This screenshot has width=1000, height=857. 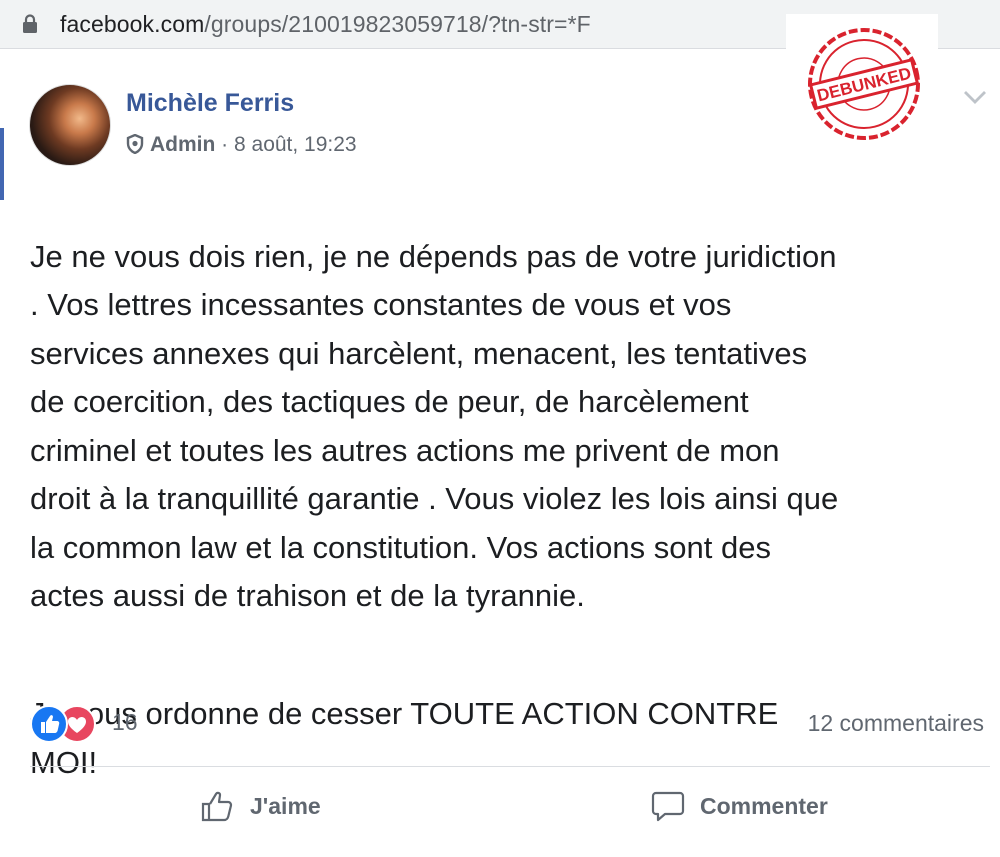 I want to click on post-date: 8 août, 19:23, so click(x=295, y=144).